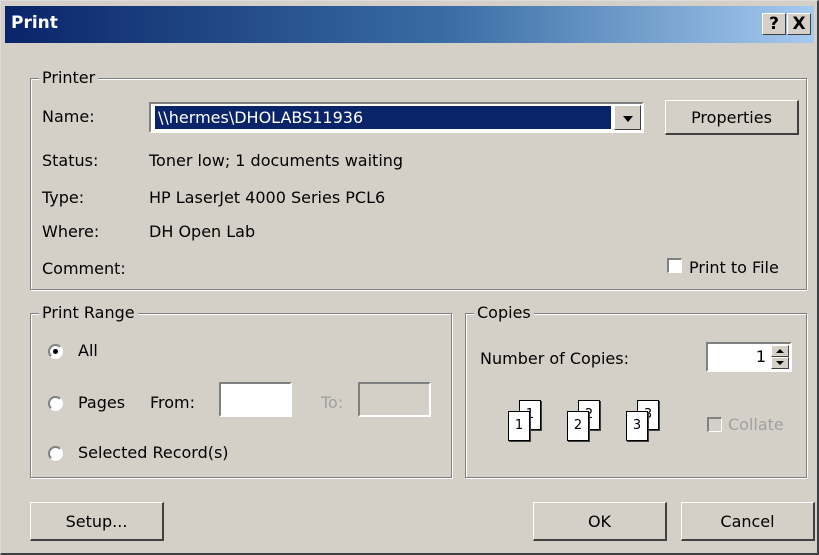  I want to click on copies-group-label: Copies, so click(504, 312).